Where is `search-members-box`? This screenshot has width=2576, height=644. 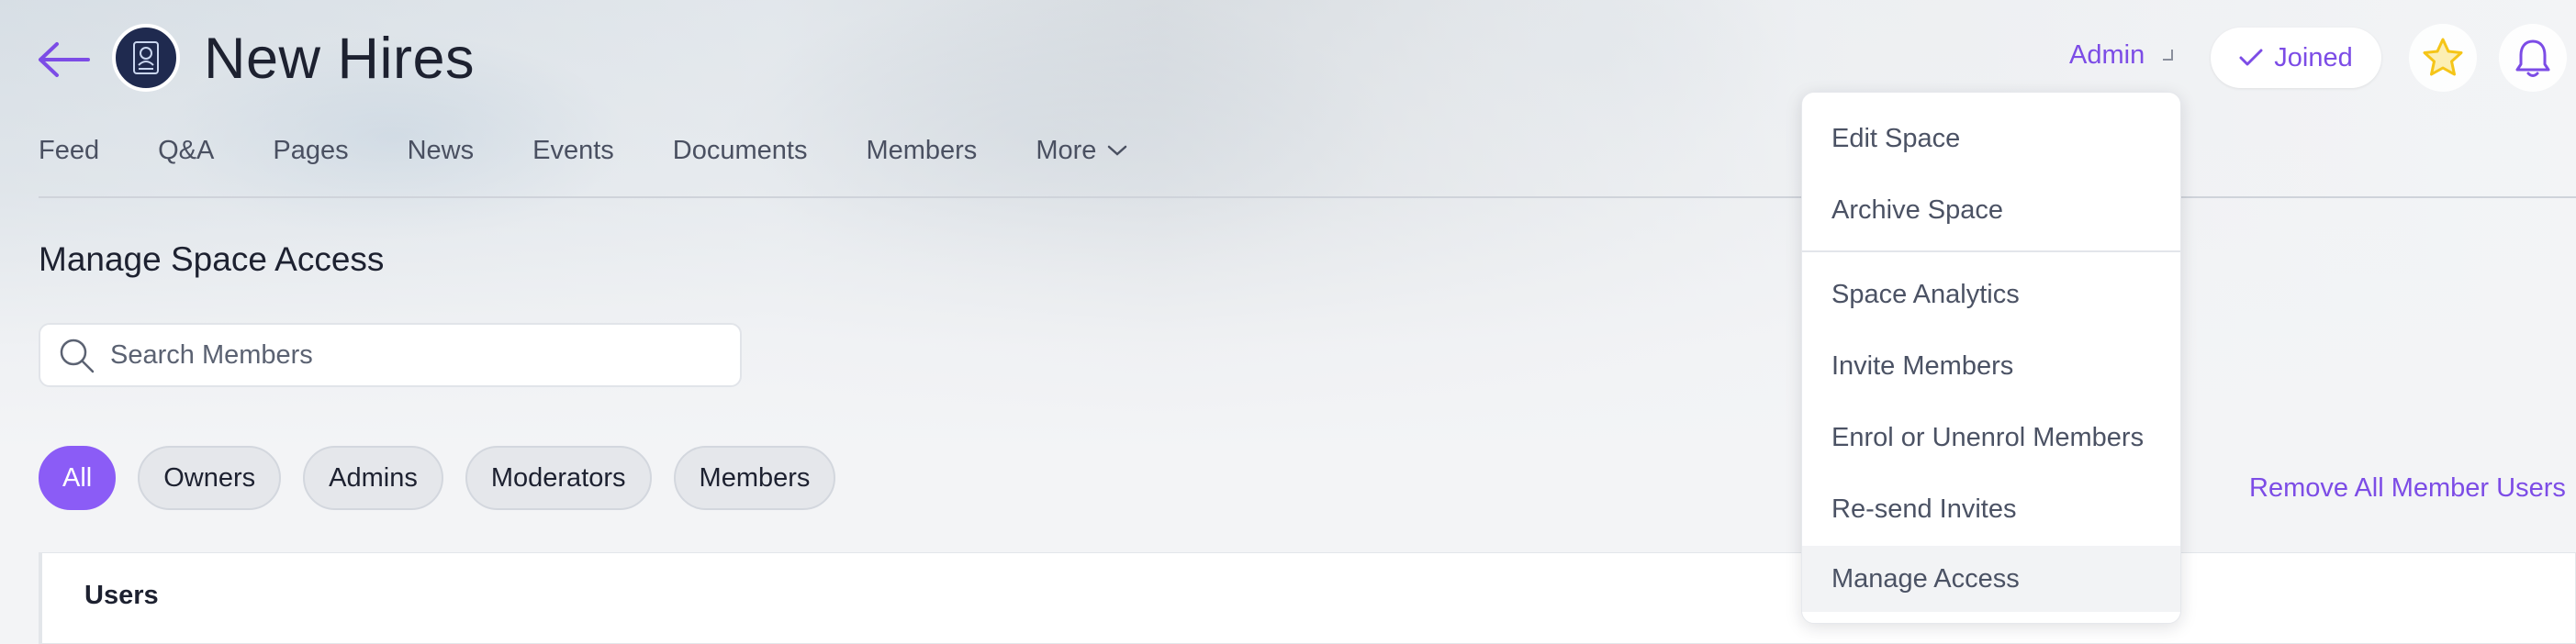
search-members-box is located at coordinates (390, 355).